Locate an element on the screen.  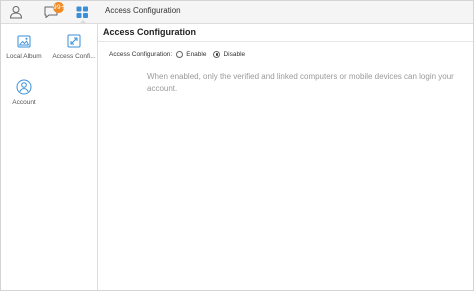
page-title: Access Configuration is located at coordinates (150, 32).